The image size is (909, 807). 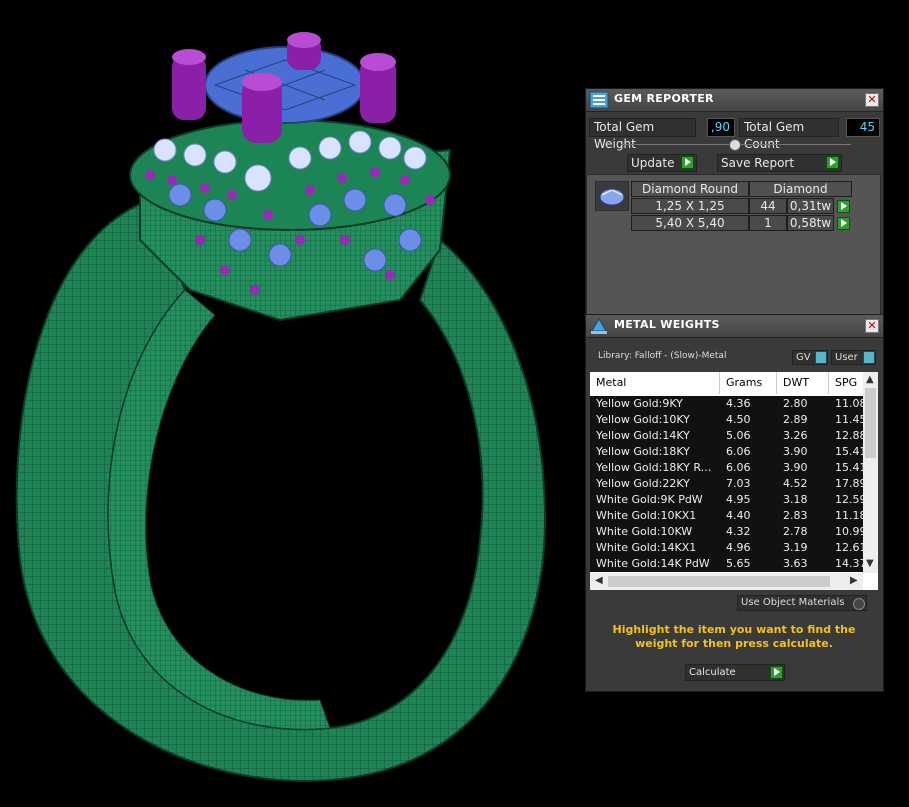 What do you see at coordinates (738, 467) in the screenshot?
I see `cell-grams: 6.06` at bounding box center [738, 467].